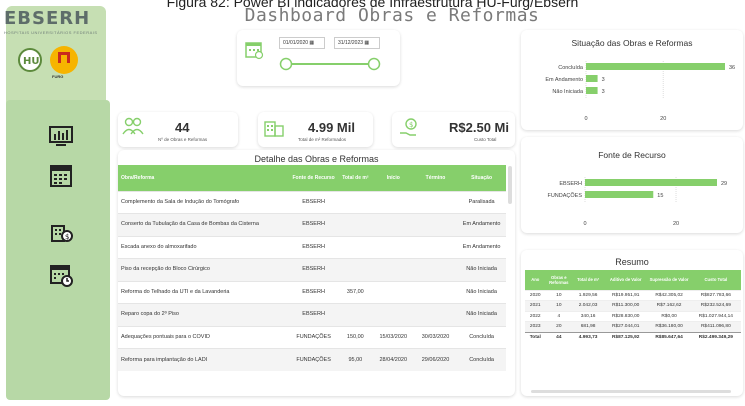  I want to click on resumo-scrollbar, so click(631, 391).